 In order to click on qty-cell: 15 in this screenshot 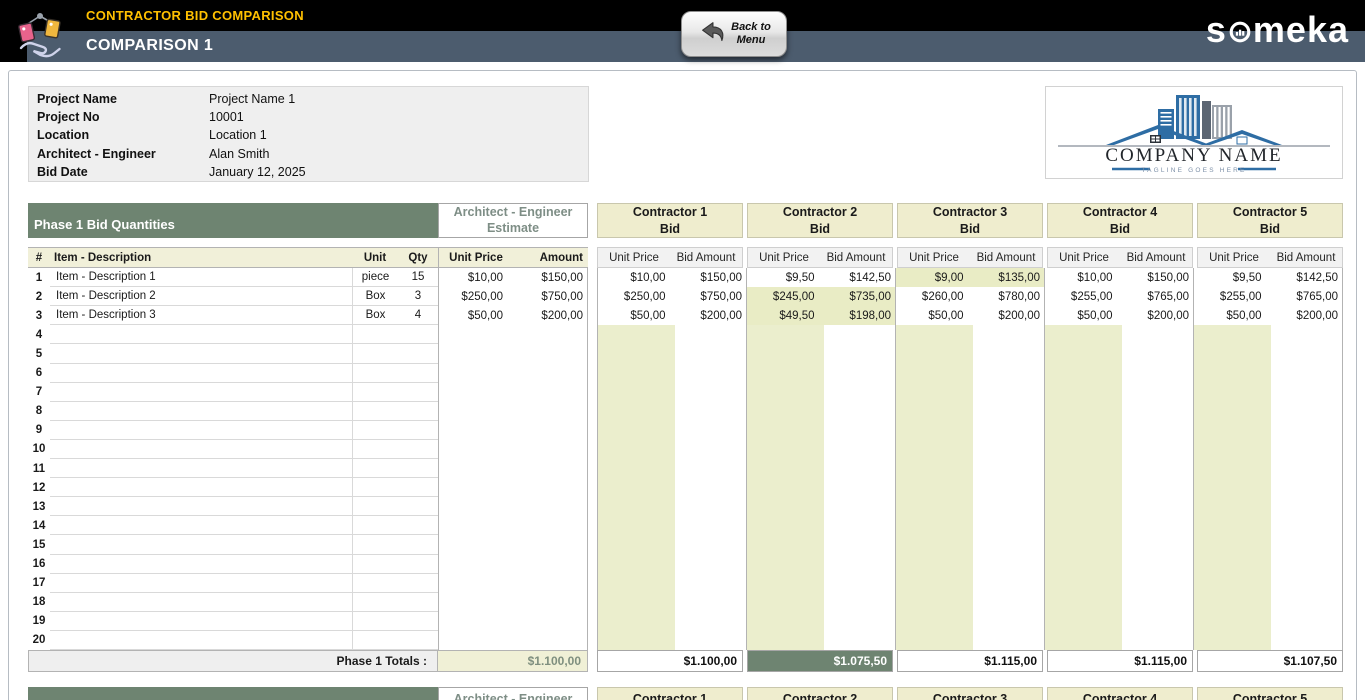, I will do `click(418, 278)`.